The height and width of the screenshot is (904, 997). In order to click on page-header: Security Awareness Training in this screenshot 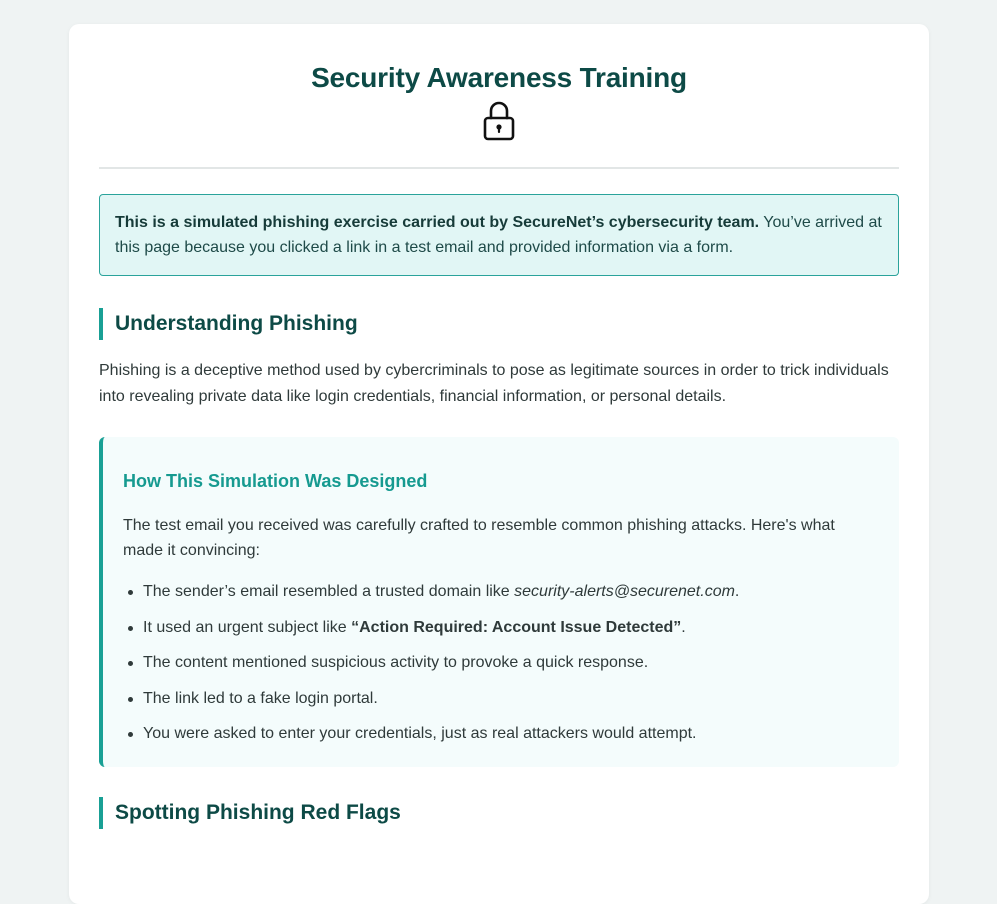, I will do `click(499, 96)`.